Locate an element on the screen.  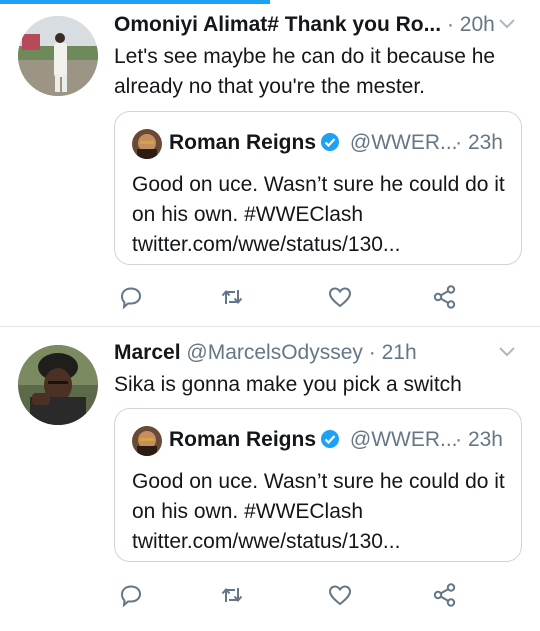
tweet-header: Omoniyi Alimat# Thank you Ro... · 20h is located at coordinates (304, 25).